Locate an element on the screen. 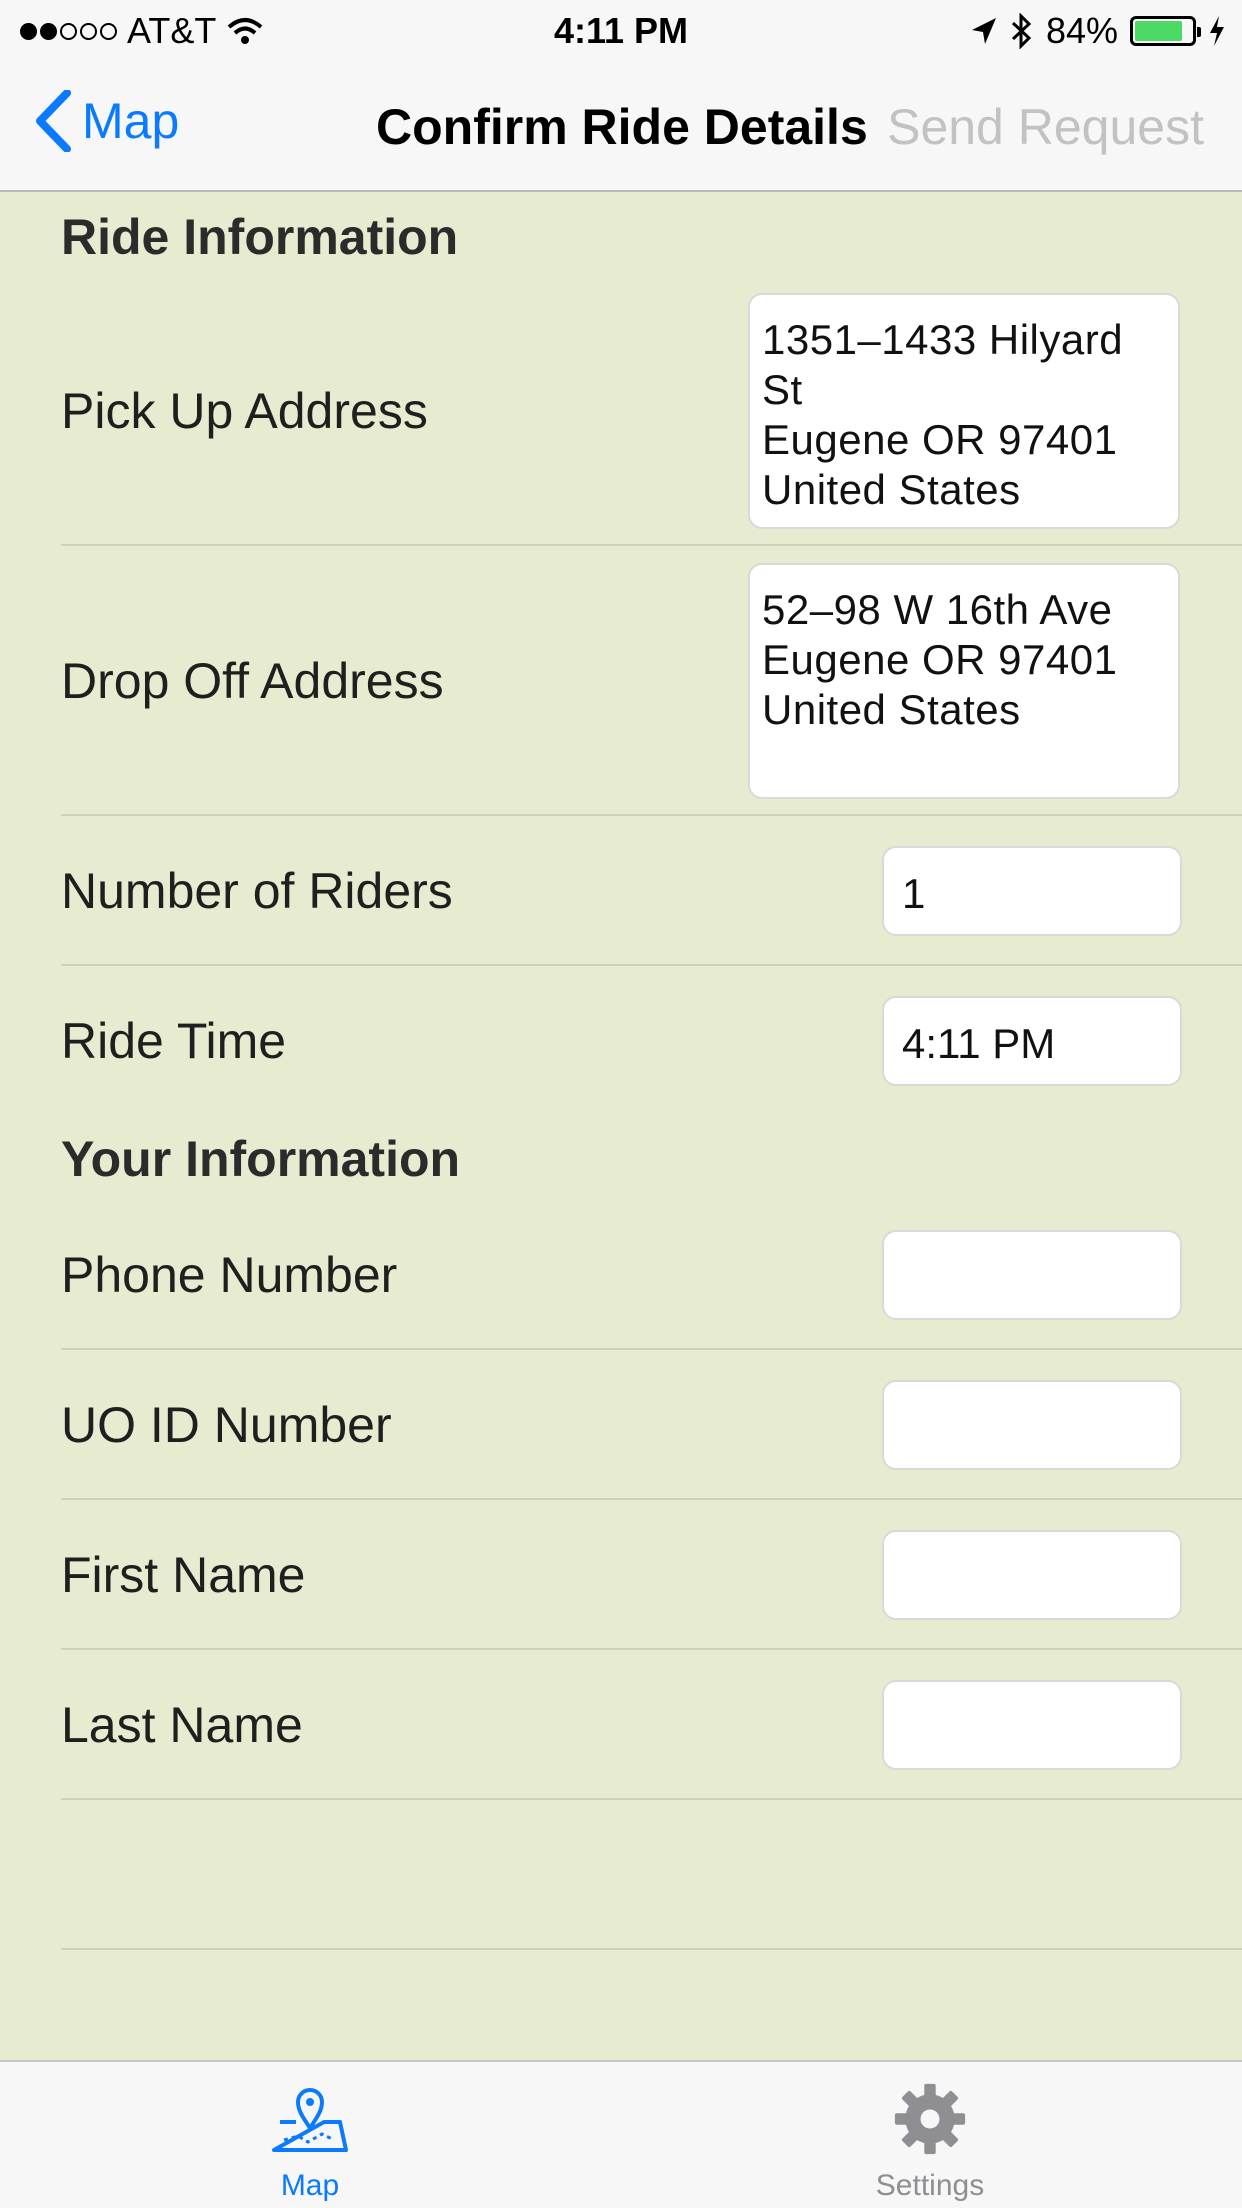 The width and height of the screenshot is (1242, 2208). uo-id-number-field is located at coordinates (1032, 1425).